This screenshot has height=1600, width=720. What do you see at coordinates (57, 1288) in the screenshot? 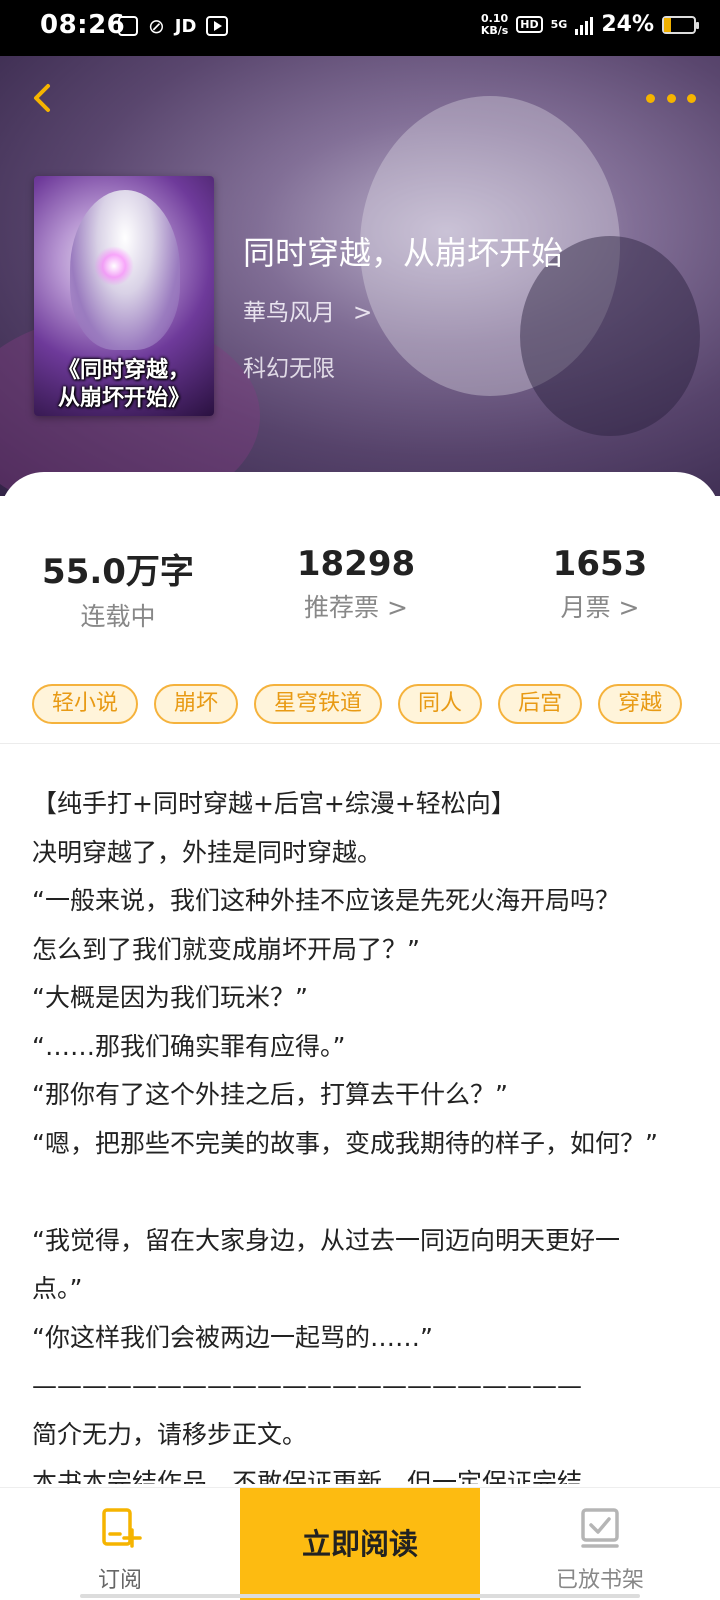
I see `synopsis-line: 点。”` at bounding box center [57, 1288].